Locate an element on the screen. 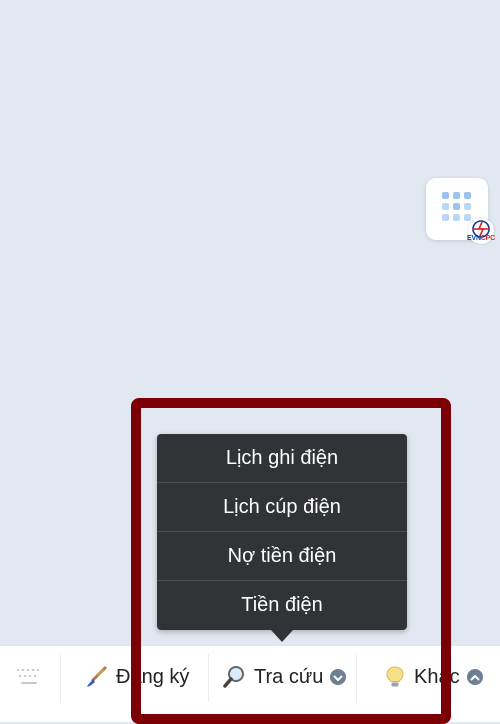 This screenshot has height=724, width=500. tab-lookup: Tra cứu is located at coordinates (284, 677).